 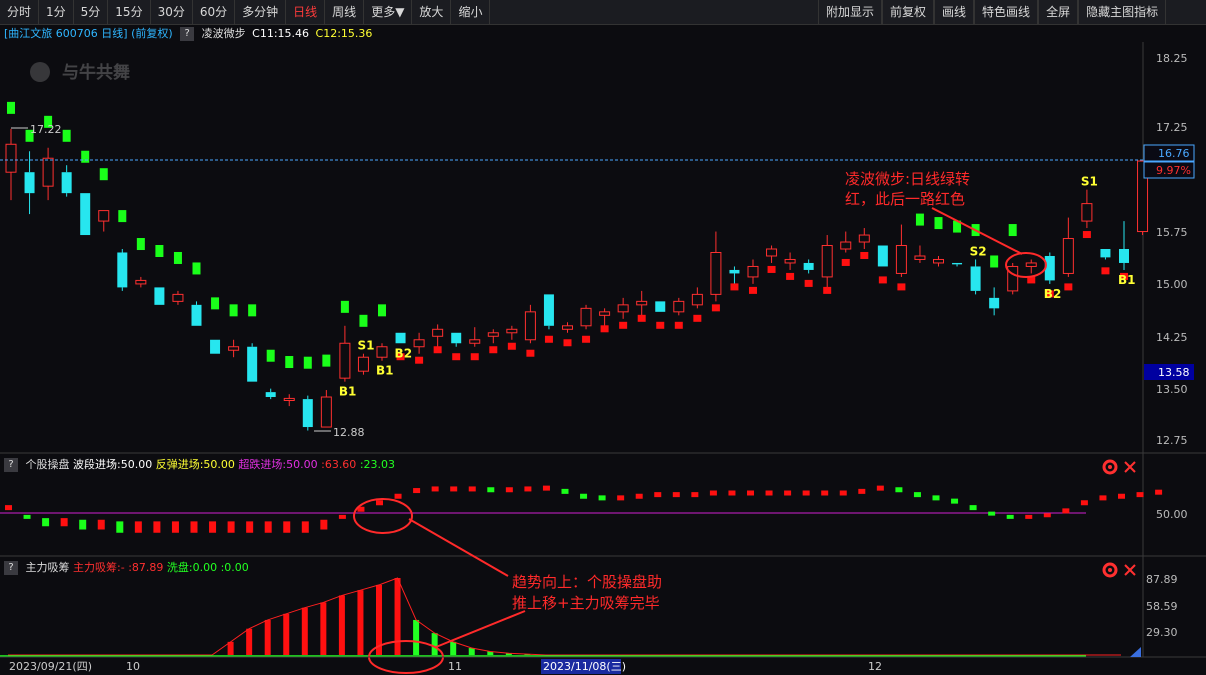 I want to click on period-tab: 周线, so click(x=345, y=12).